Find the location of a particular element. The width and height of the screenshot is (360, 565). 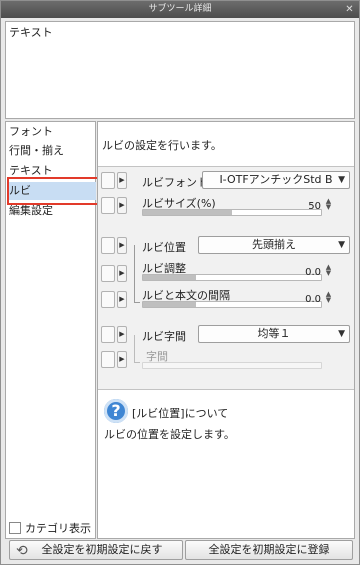

ruby-size-slider is located at coordinates (232, 212).